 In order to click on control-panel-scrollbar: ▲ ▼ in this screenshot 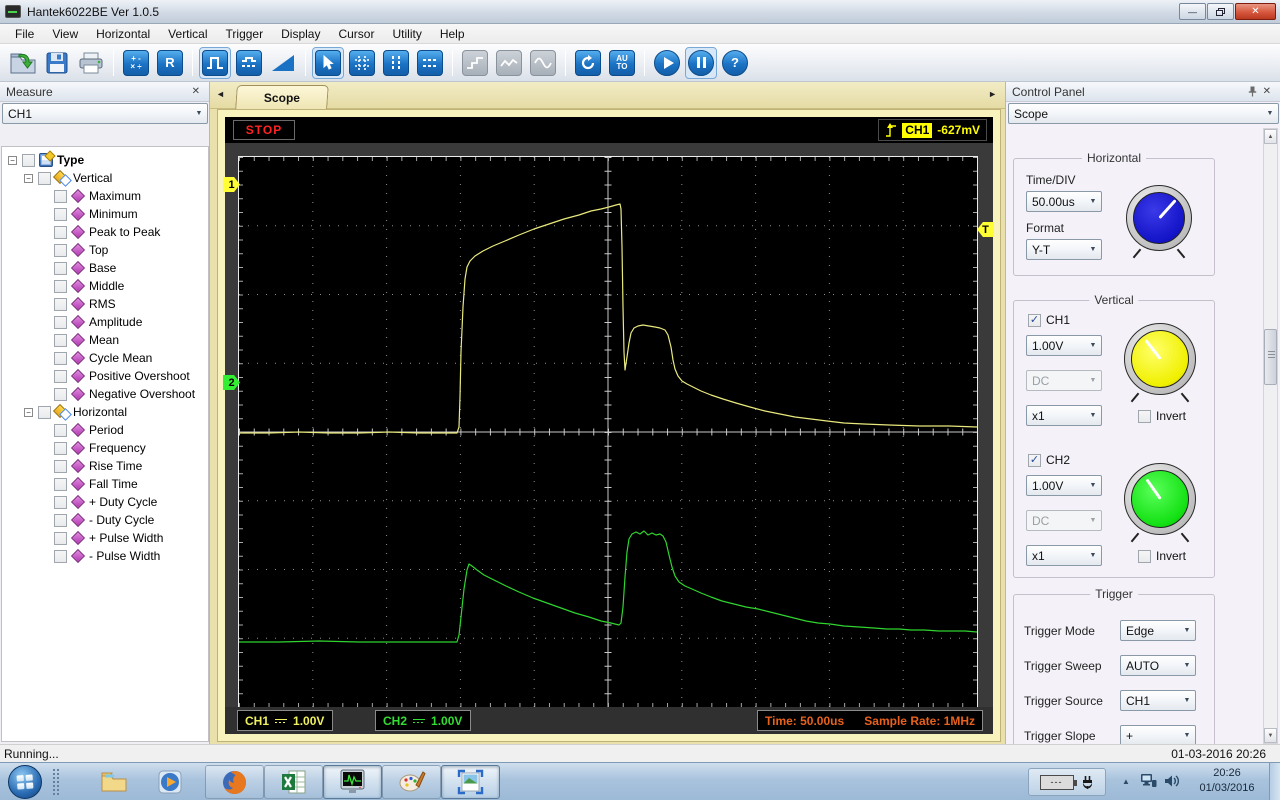, I will do `click(1270, 436)`.